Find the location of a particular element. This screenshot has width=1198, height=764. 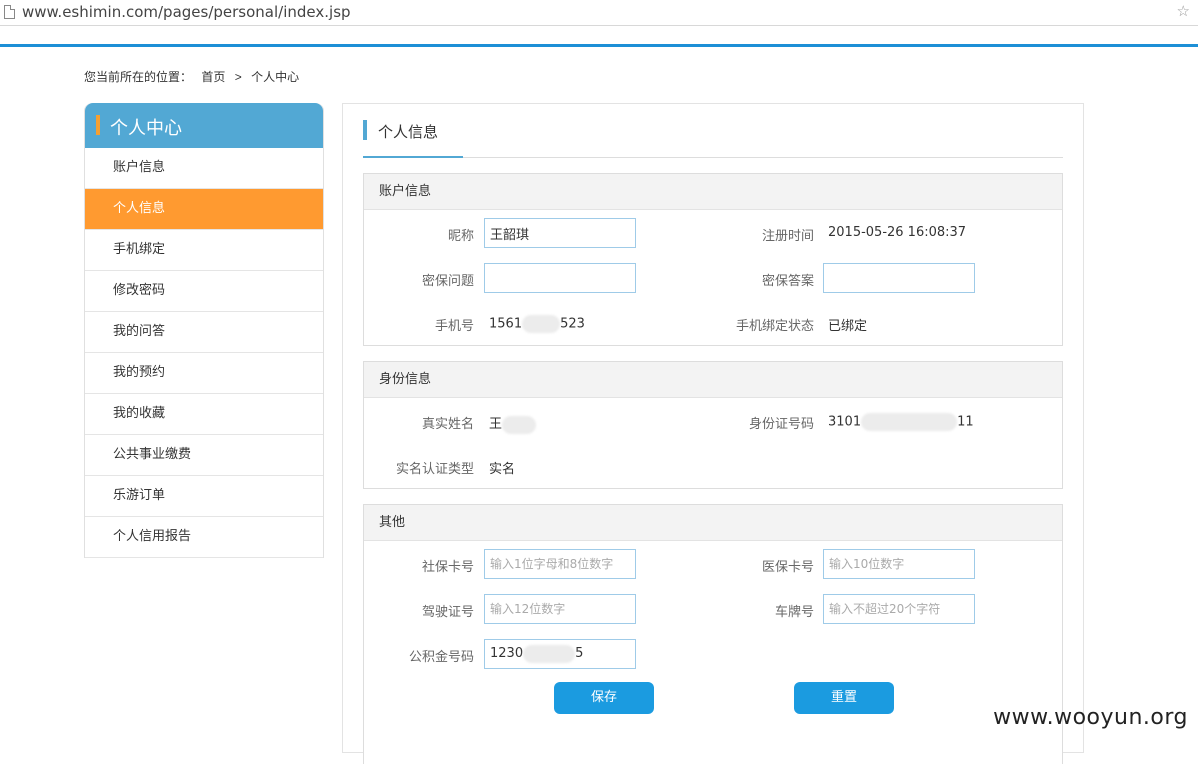

plate-input is located at coordinates (899, 609).